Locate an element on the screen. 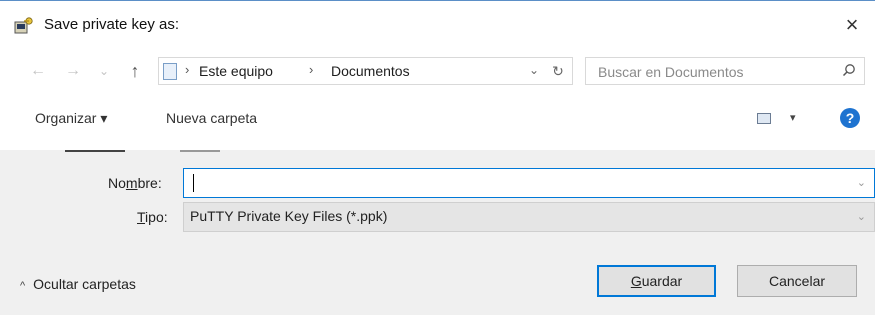 Image resolution: width=875 pixels, height=315 pixels. address-row: ← → ⌄ ↑ › Este equipo › Documentos ⌄ ↻ is located at coordinates (437, 72).